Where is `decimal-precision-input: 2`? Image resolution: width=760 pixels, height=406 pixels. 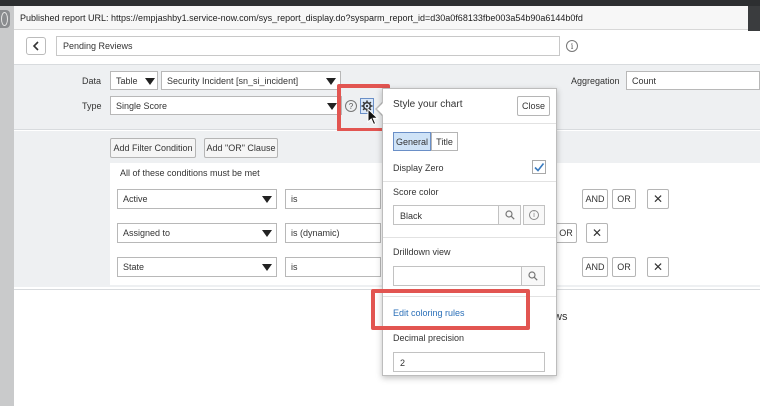 decimal-precision-input: 2 is located at coordinates (469, 362).